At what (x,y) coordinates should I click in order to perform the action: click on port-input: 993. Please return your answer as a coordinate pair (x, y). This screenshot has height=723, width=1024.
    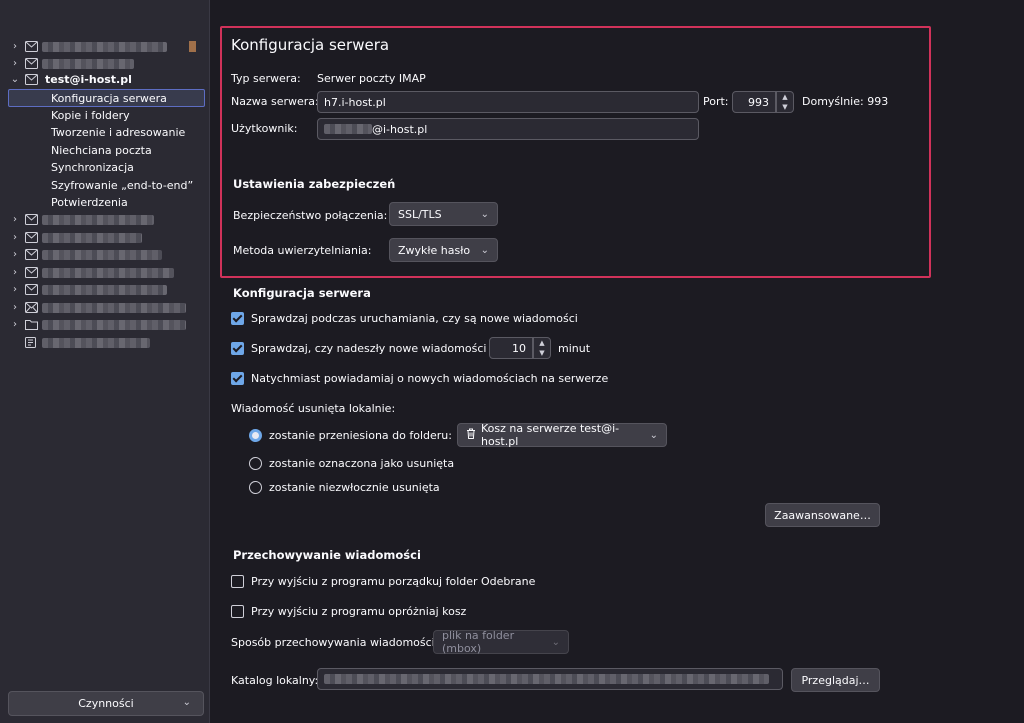
    Looking at the image, I should click on (754, 102).